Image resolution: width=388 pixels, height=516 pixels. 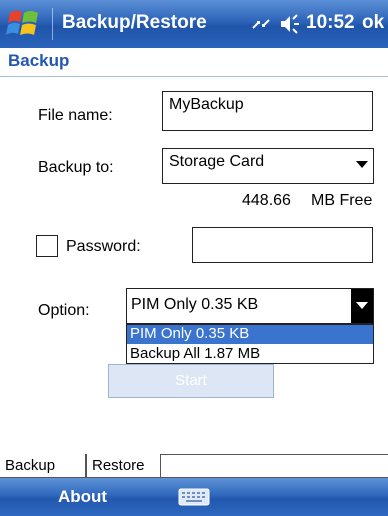 What do you see at coordinates (123, 466) in the screenshot?
I see `tab-restore: Restore` at bounding box center [123, 466].